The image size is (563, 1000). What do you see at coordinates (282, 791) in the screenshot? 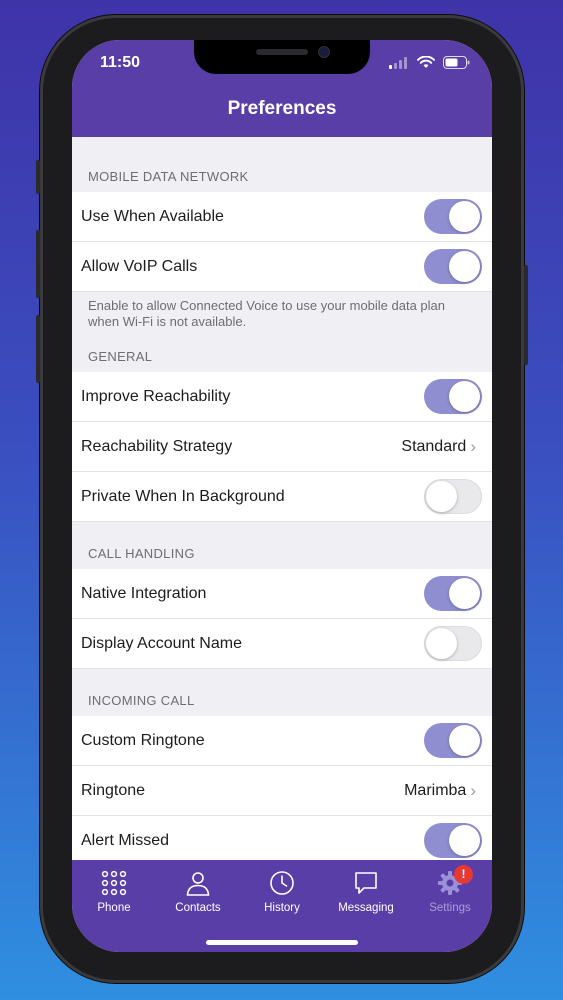
I see `row-ringtone: Ringtone Marimba ›` at bounding box center [282, 791].